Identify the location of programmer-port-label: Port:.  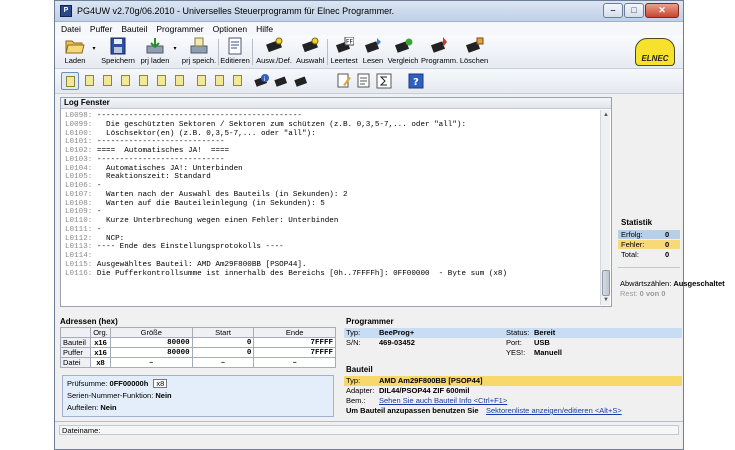
(514, 342).